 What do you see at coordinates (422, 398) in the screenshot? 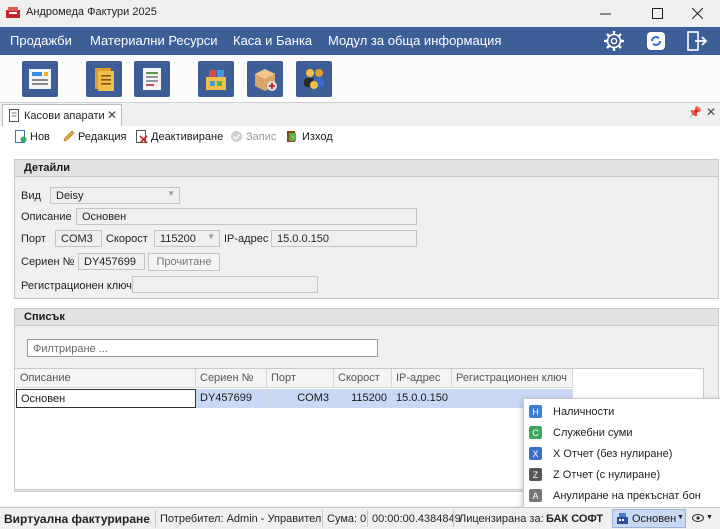
I see `table-cell-ip: 15.0.0.150` at bounding box center [422, 398].